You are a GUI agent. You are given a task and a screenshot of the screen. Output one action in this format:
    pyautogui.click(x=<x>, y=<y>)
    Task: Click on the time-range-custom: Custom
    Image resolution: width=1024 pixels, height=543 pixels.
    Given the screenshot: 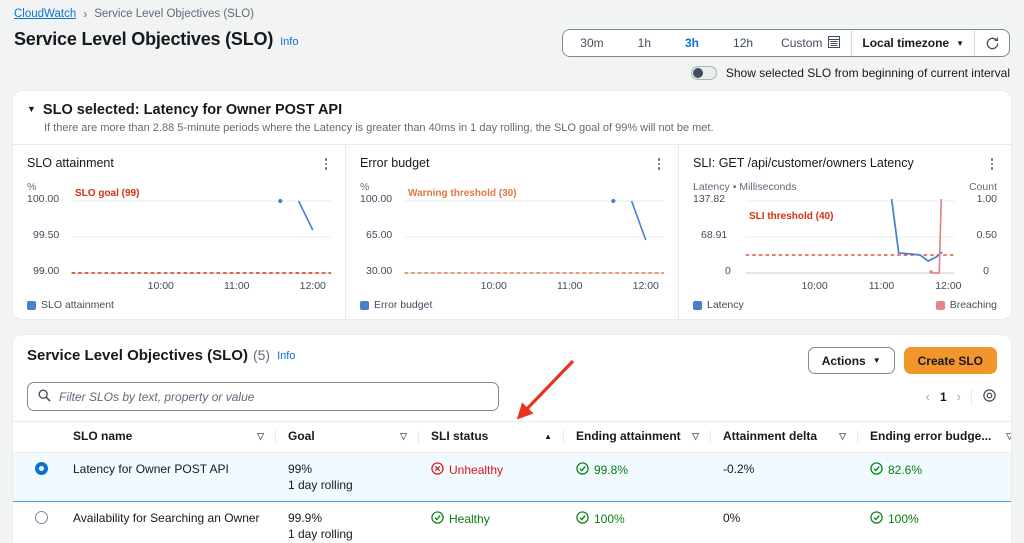 What is the action you would take?
    pyautogui.click(x=810, y=43)
    